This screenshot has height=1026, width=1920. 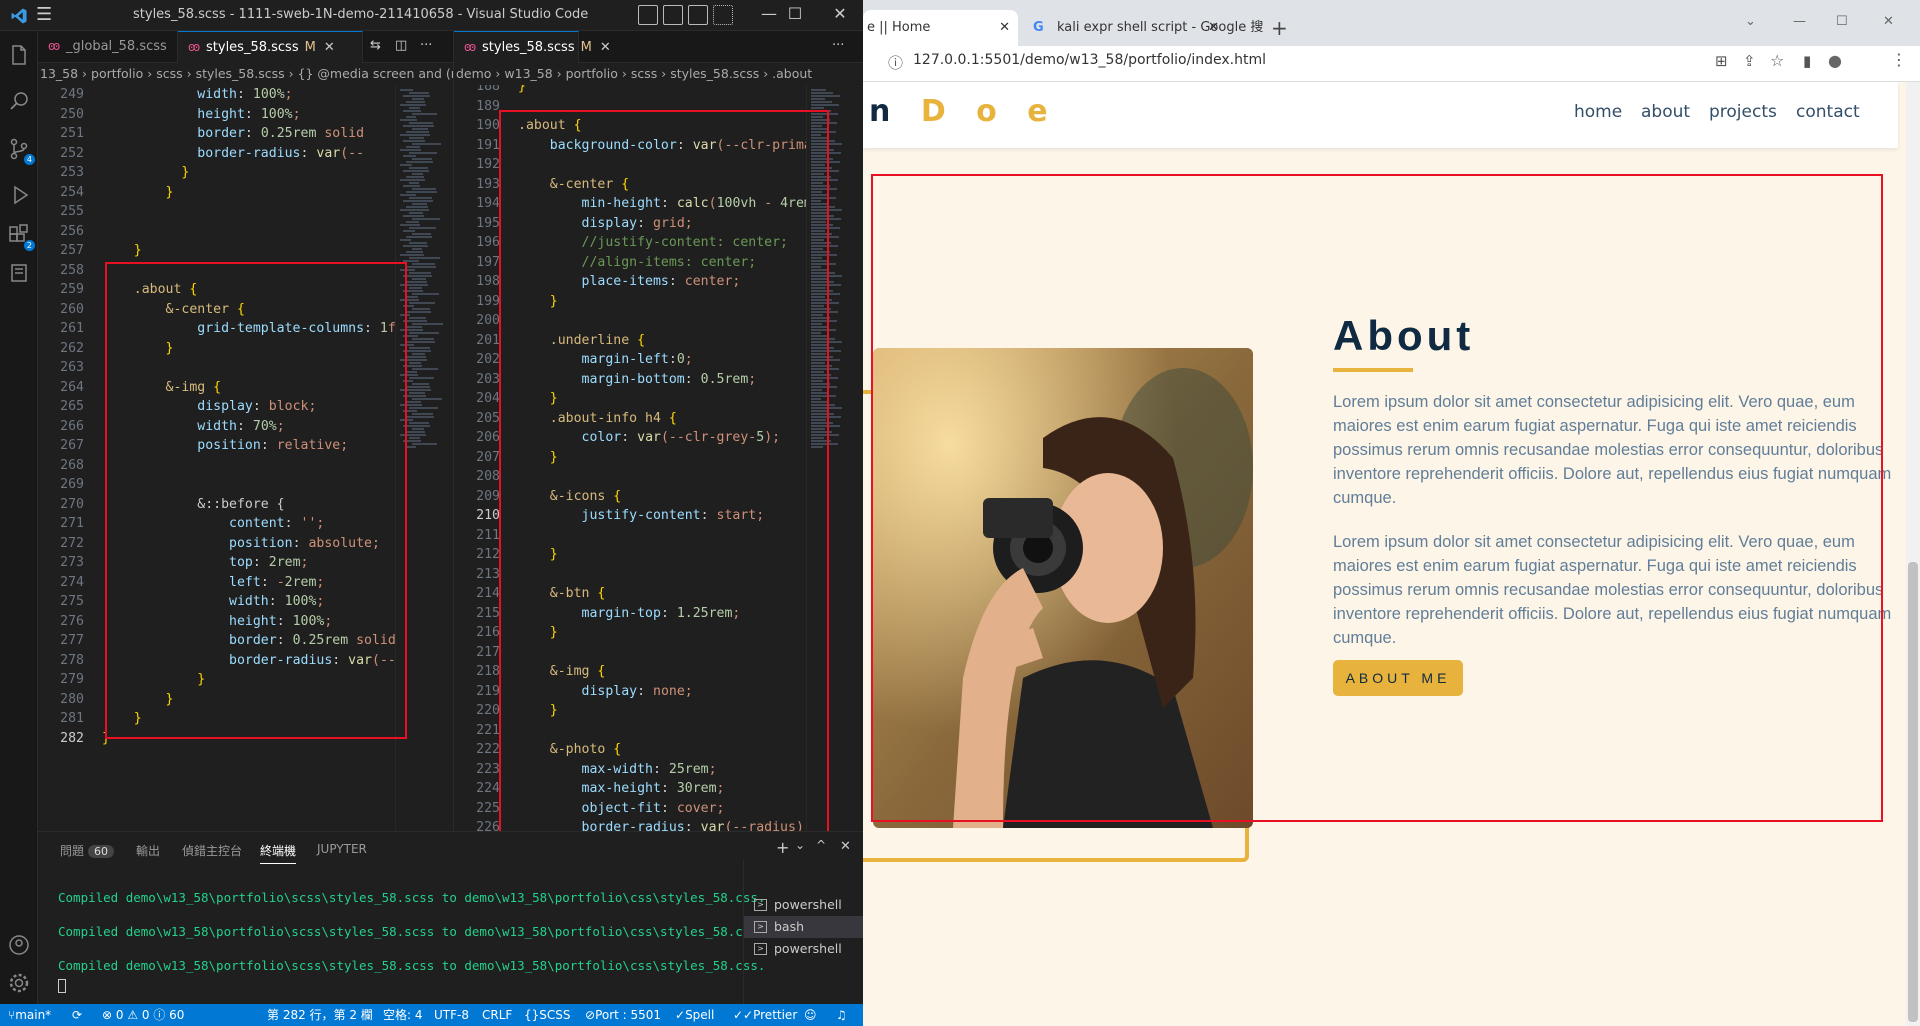 I want to click on close-panel-icon: ✕, so click(x=845, y=846).